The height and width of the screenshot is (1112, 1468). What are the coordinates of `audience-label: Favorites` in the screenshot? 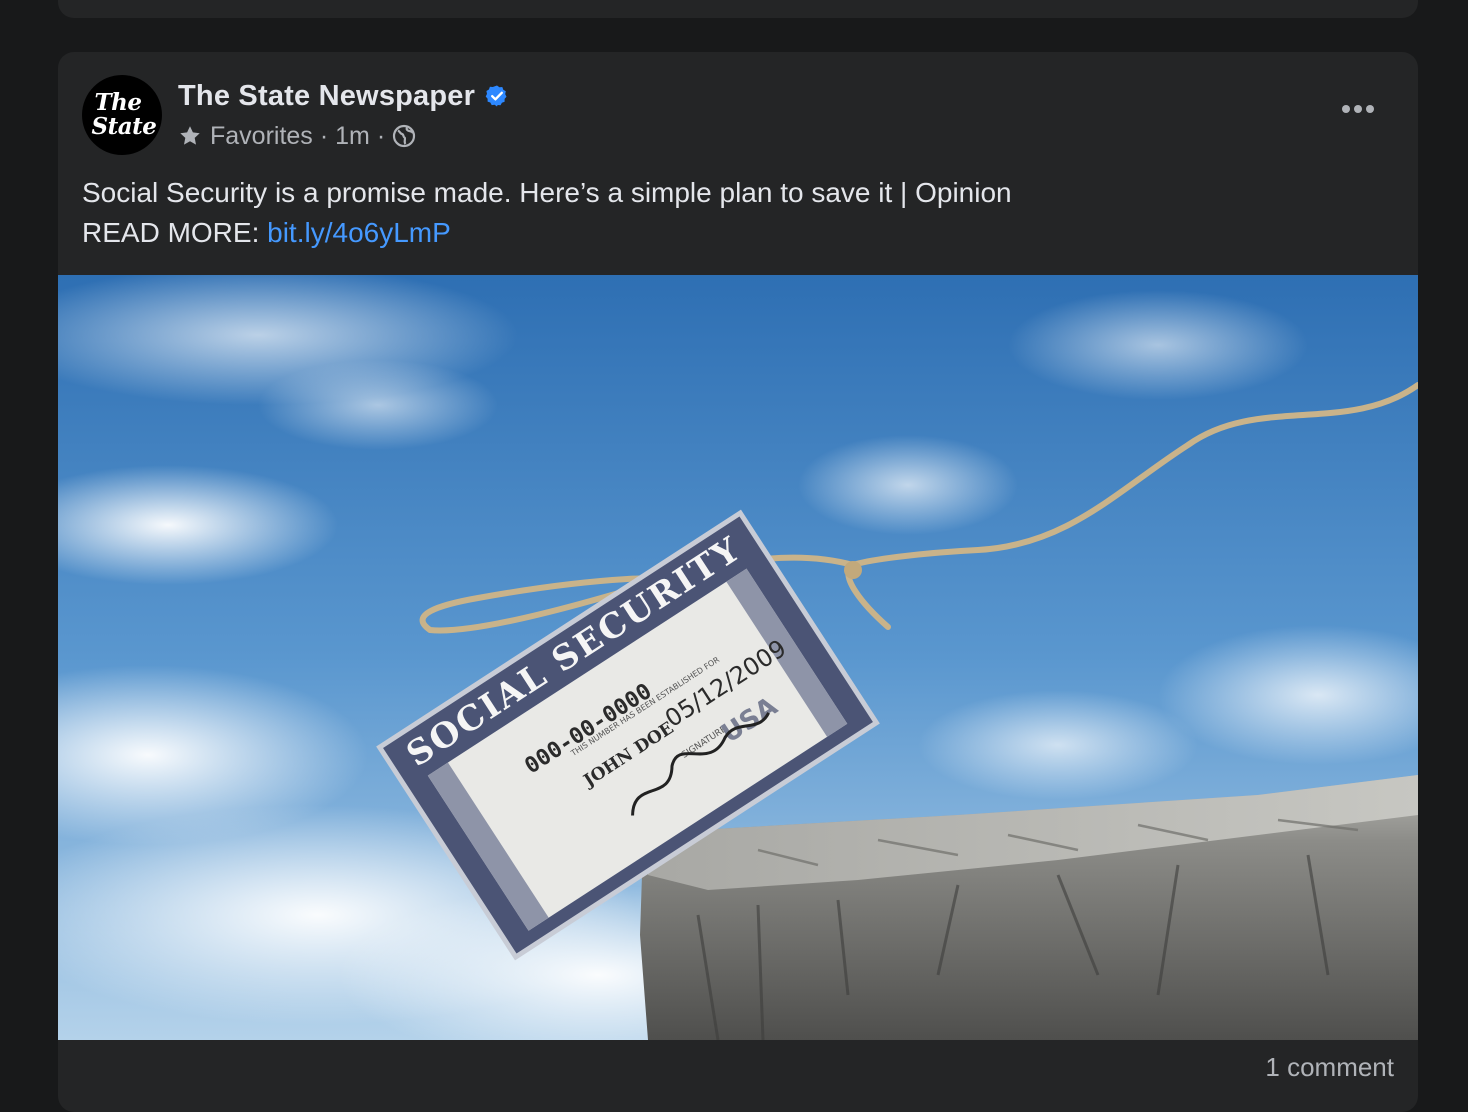 It's located at (261, 136).